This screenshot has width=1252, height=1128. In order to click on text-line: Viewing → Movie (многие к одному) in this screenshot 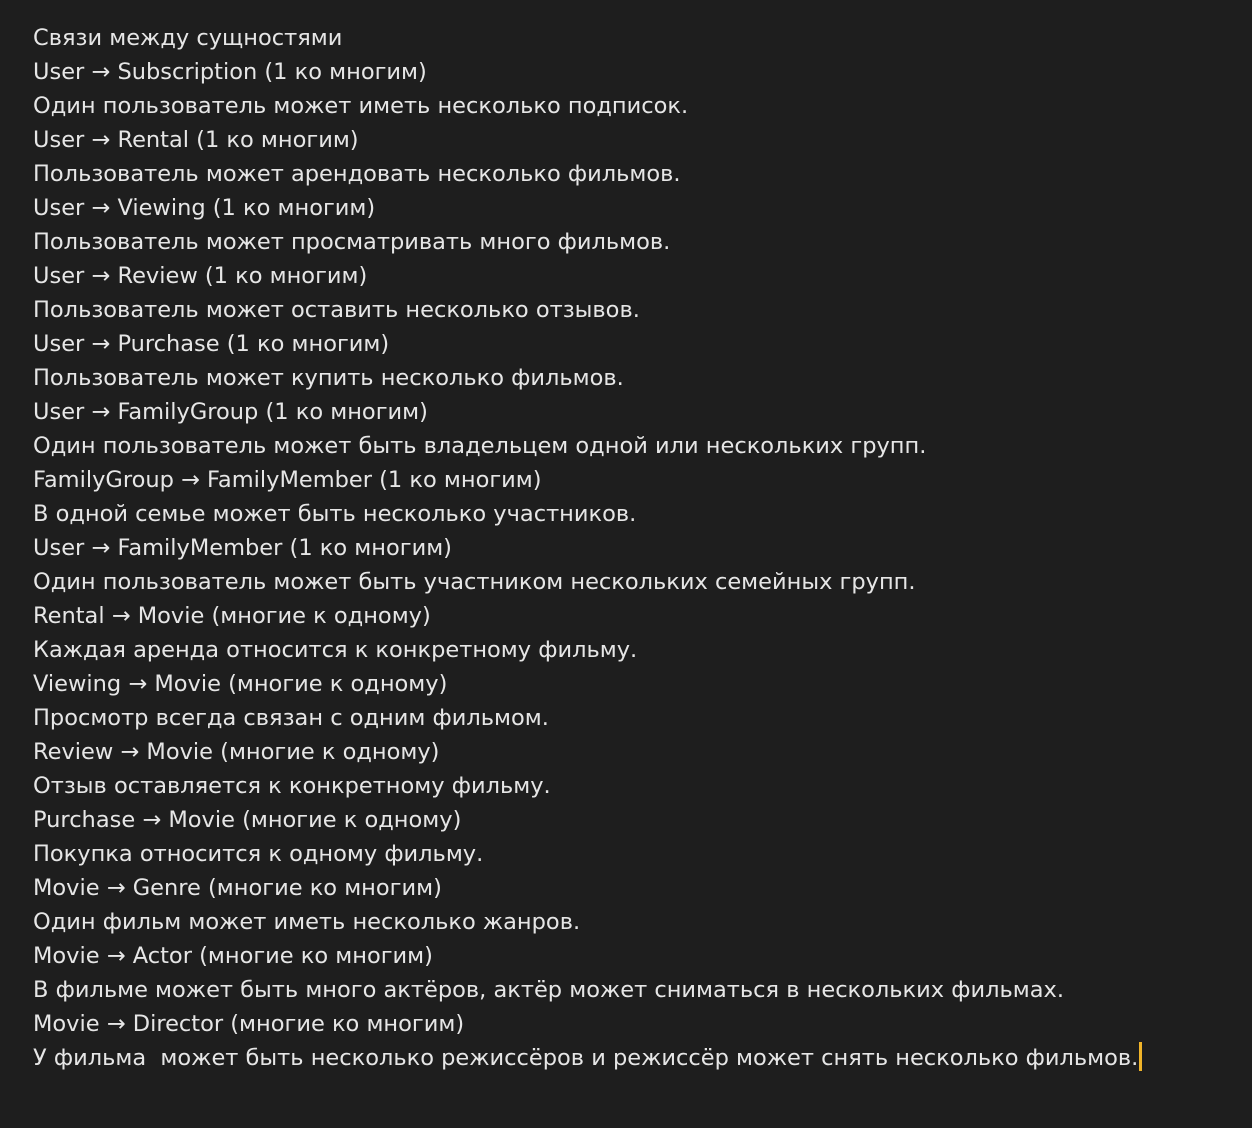, I will do `click(633, 684)`.